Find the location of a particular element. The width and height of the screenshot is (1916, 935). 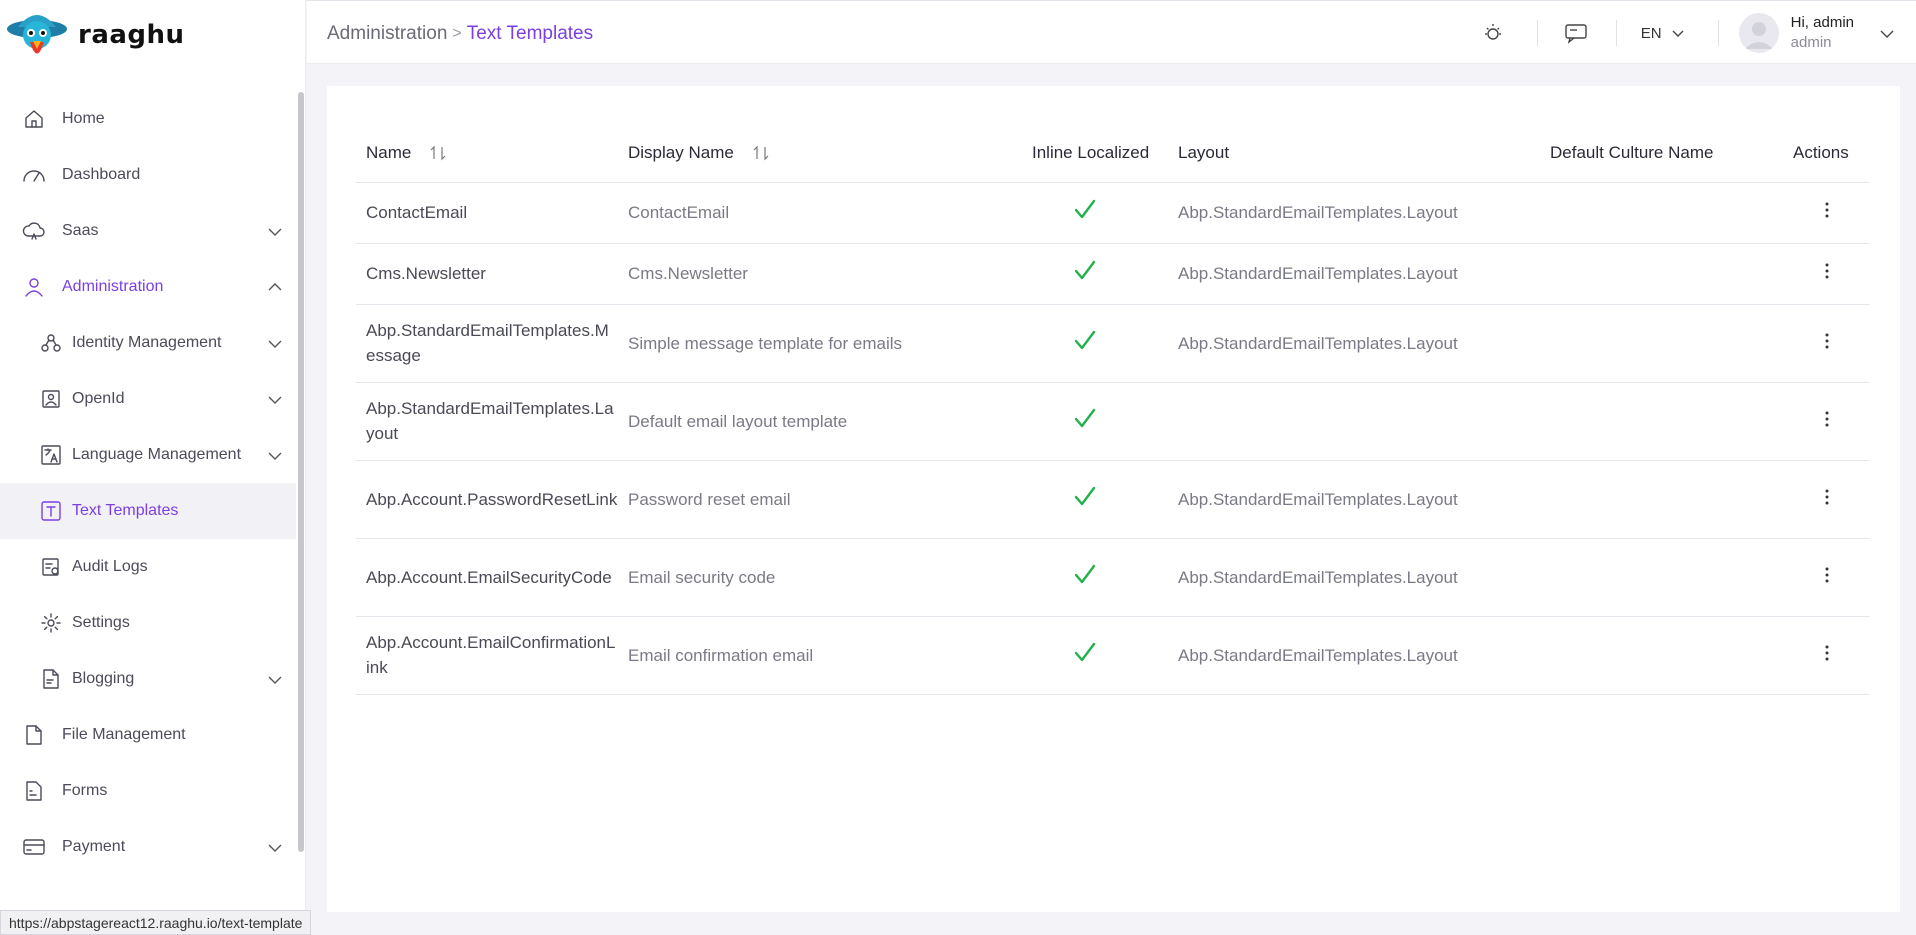

column-header-actions: Actions is located at coordinates (1826, 153).